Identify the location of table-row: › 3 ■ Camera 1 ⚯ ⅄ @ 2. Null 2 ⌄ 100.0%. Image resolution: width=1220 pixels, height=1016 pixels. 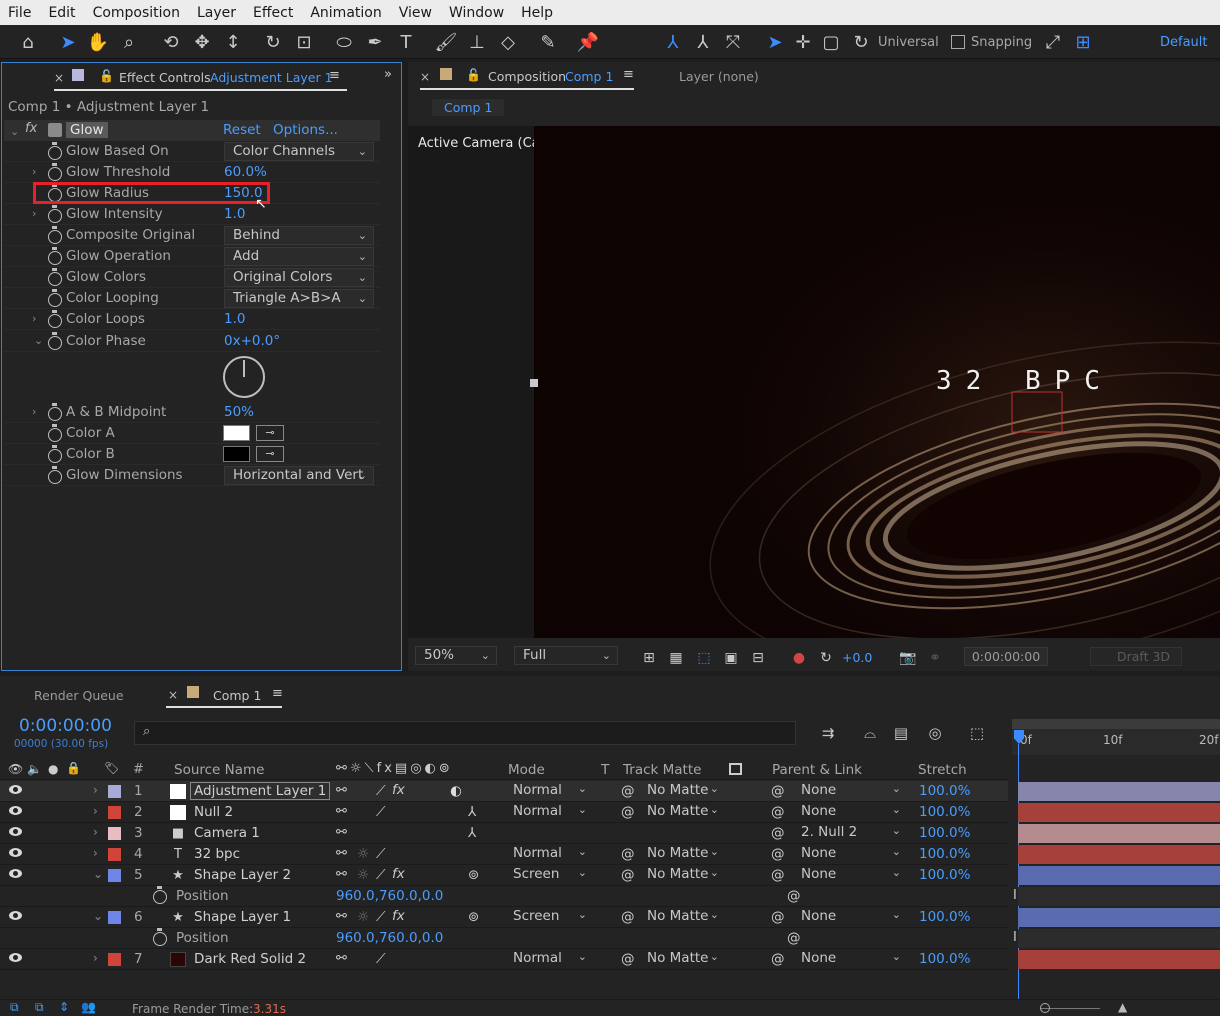
(504, 833).